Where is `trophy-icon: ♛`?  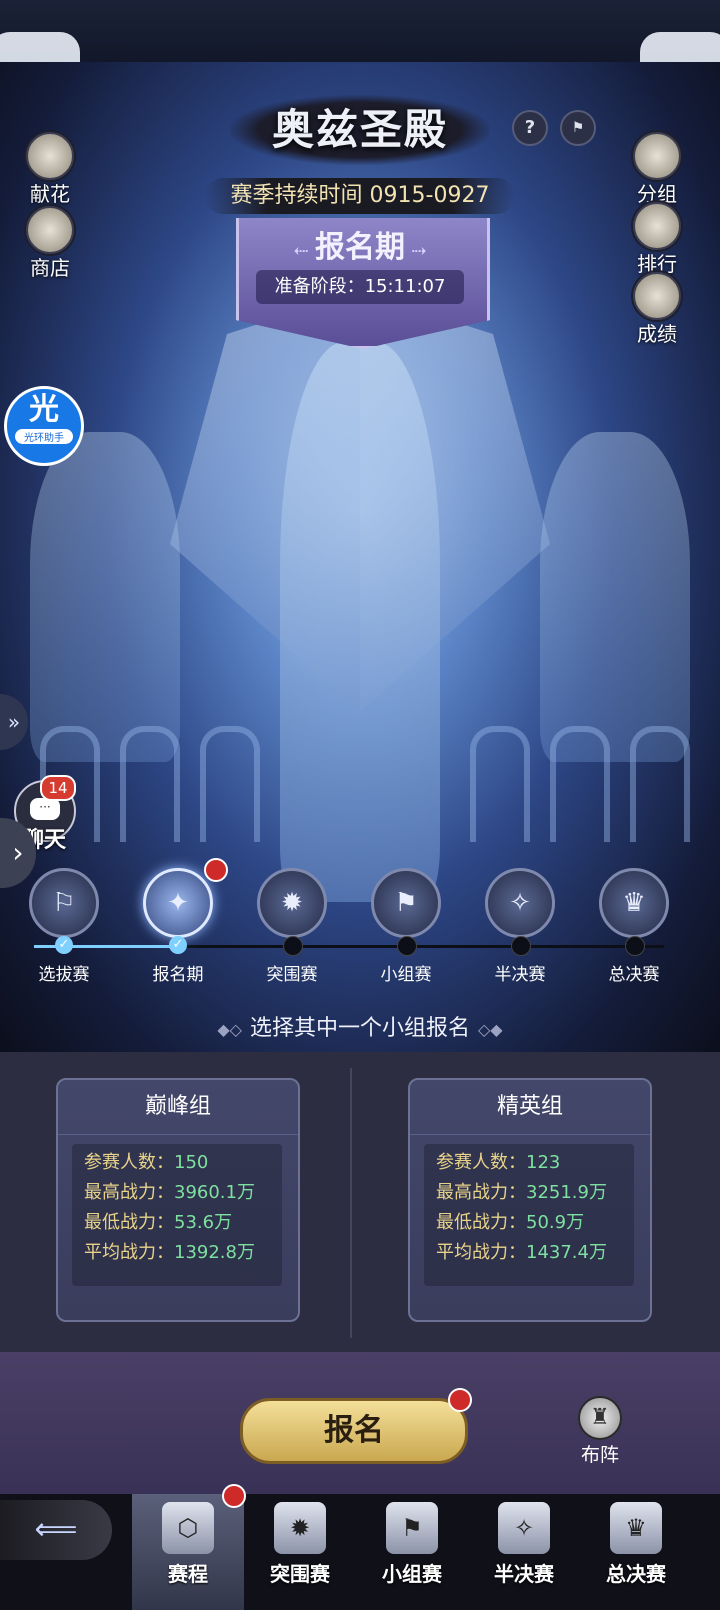
trophy-icon: ♛ is located at coordinates (636, 1528).